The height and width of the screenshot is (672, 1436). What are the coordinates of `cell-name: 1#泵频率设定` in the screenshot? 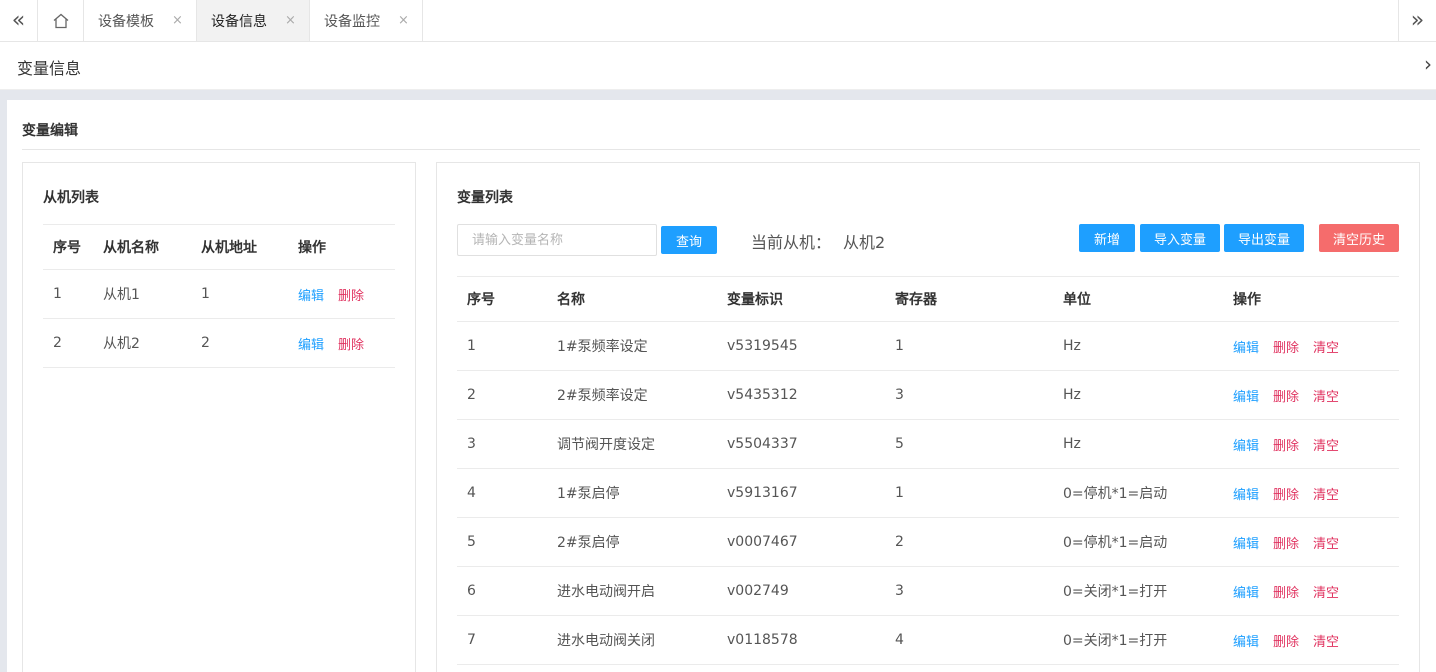 It's located at (602, 347).